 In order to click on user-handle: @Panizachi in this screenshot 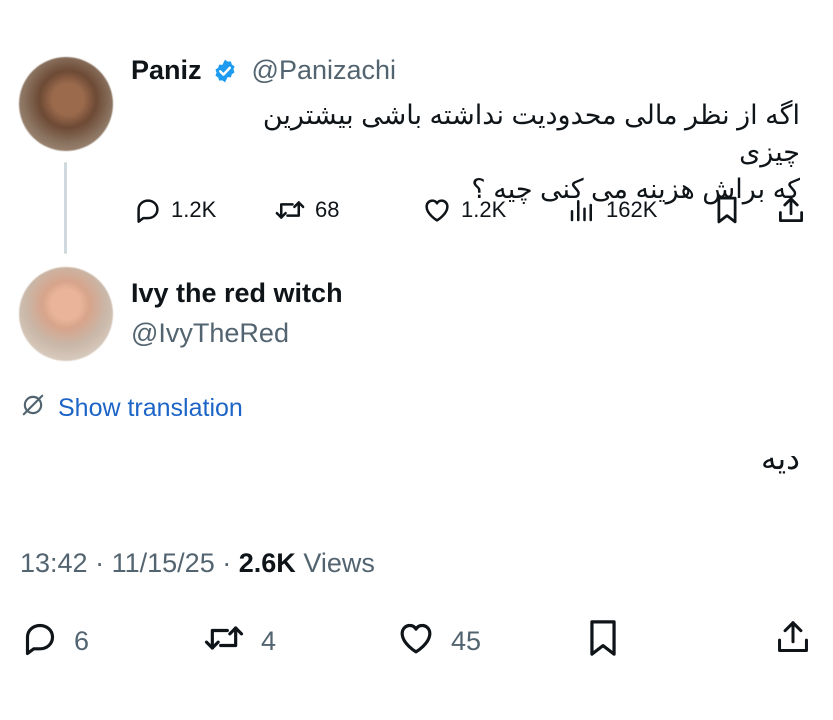, I will do `click(324, 70)`.